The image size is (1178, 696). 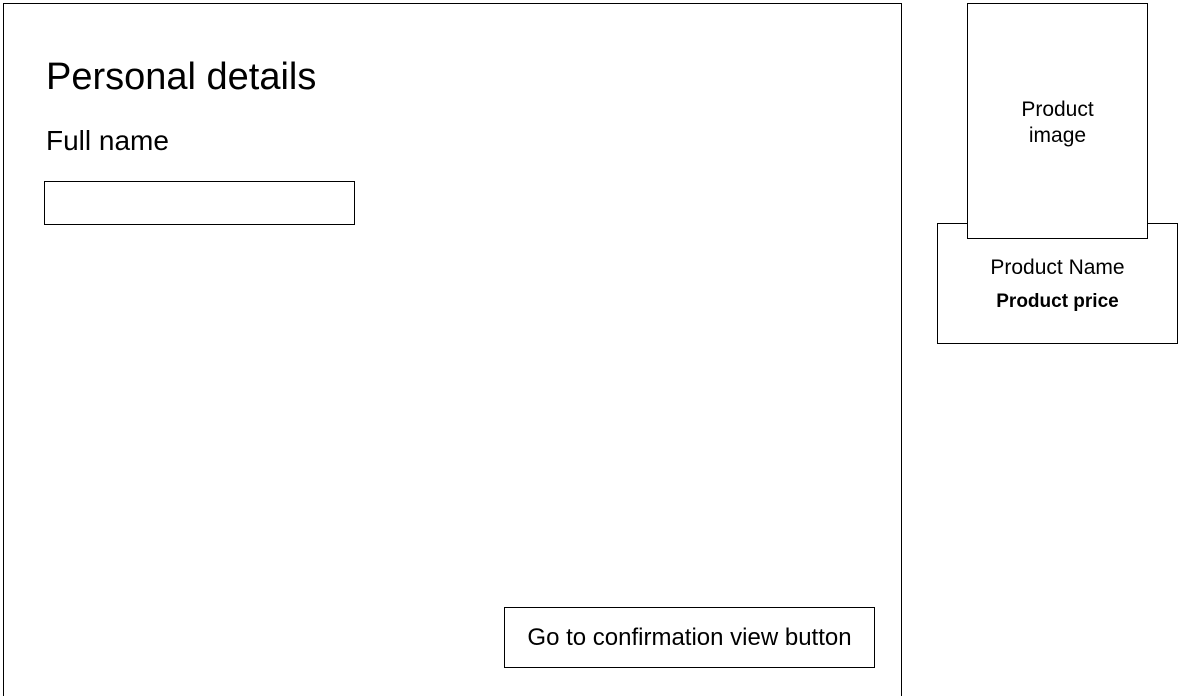 I want to click on product-image: Product image, so click(x=1057, y=121).